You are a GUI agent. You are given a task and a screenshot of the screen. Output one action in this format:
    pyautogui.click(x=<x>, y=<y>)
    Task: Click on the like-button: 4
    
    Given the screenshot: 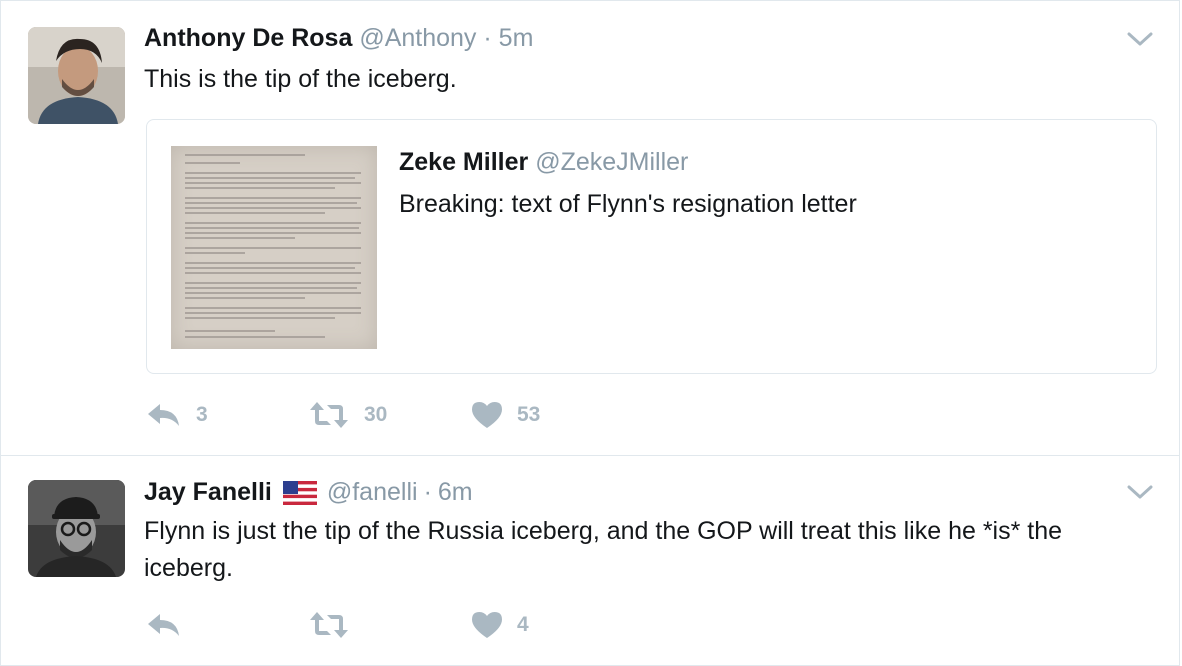 What is the action you would take?
    pyautogui.click(x=500, y=625)
    